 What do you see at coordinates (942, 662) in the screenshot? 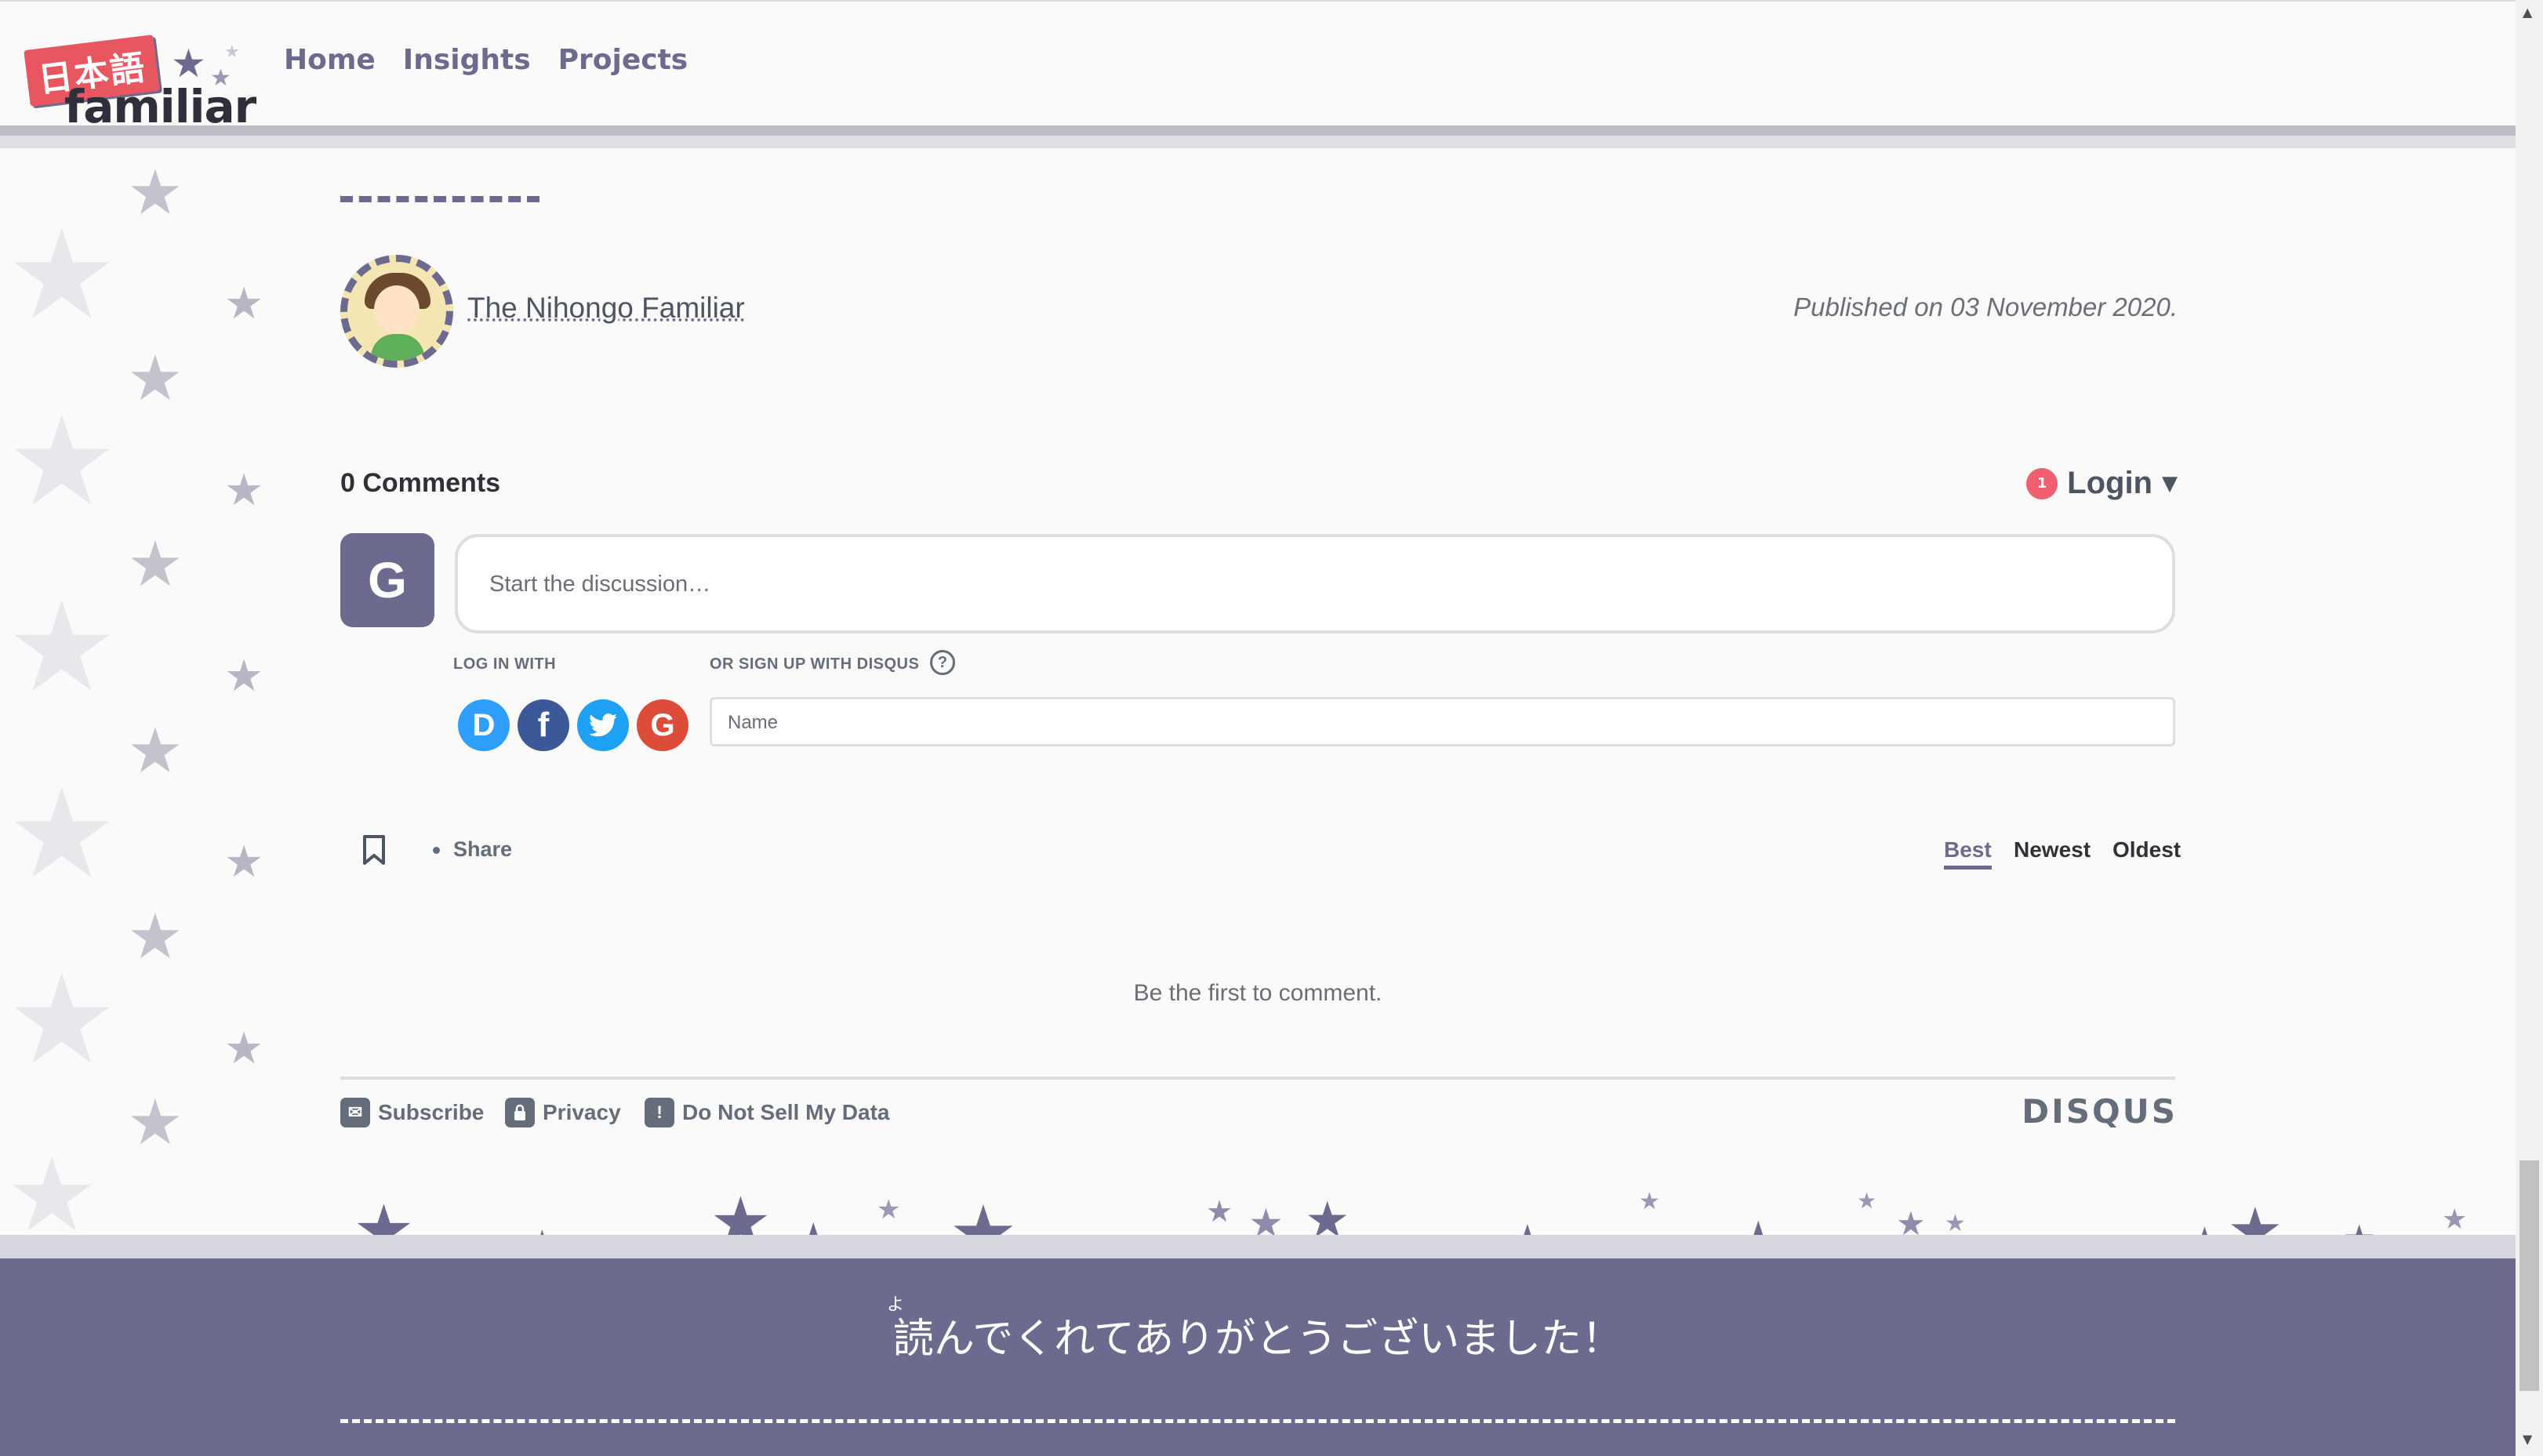
I see `help-icon: ?` at bounding box center [942, 662].